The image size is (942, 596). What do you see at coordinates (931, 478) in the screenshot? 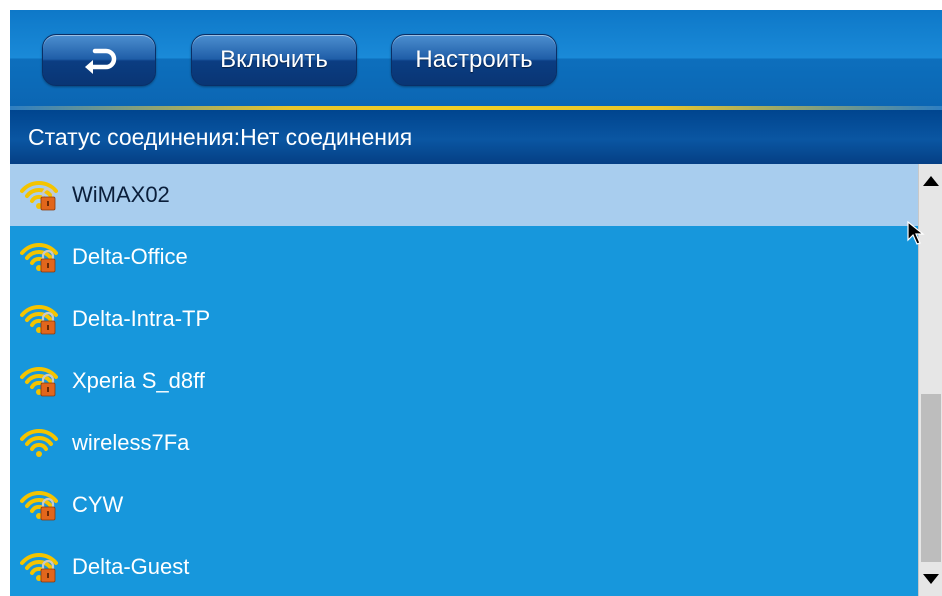
I see `scroll-thumb` at bounding box center [931, 478].